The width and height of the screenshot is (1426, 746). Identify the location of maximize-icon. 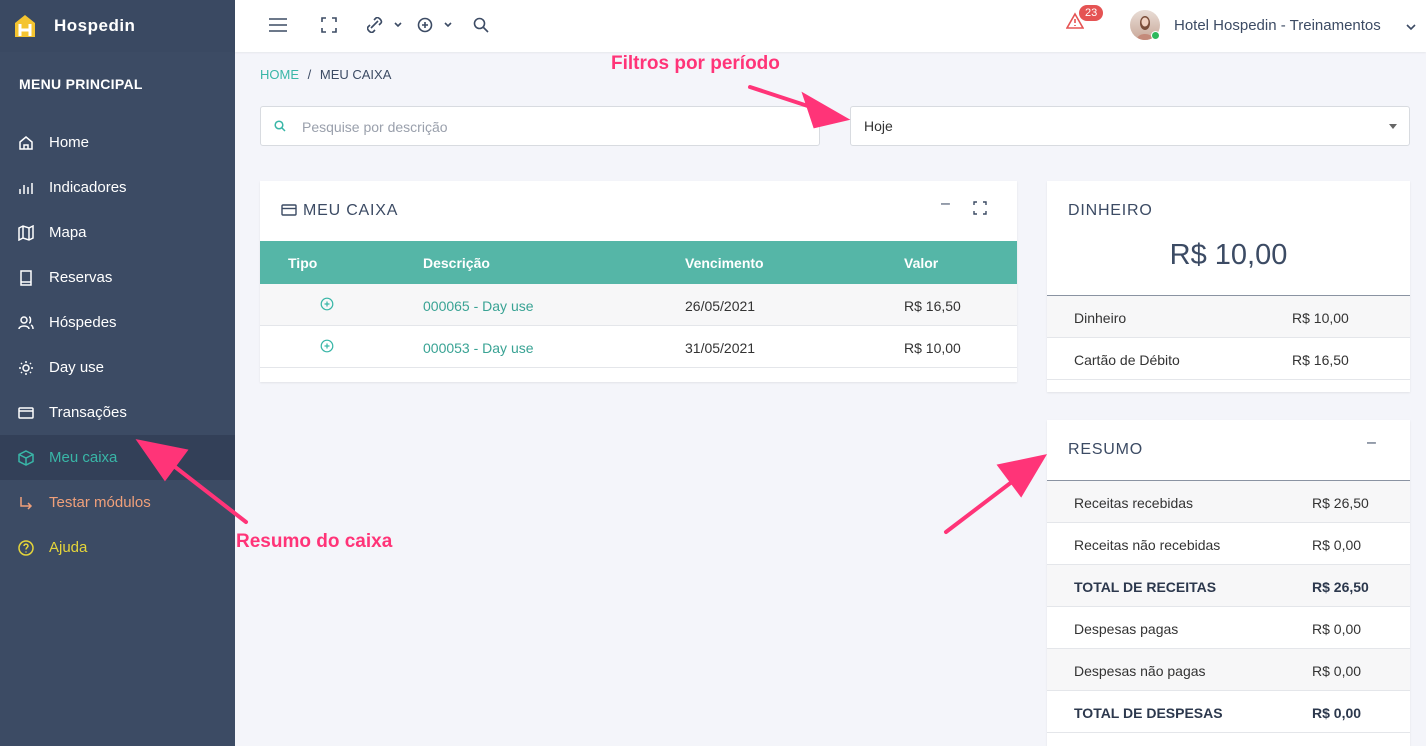
(980, 208).